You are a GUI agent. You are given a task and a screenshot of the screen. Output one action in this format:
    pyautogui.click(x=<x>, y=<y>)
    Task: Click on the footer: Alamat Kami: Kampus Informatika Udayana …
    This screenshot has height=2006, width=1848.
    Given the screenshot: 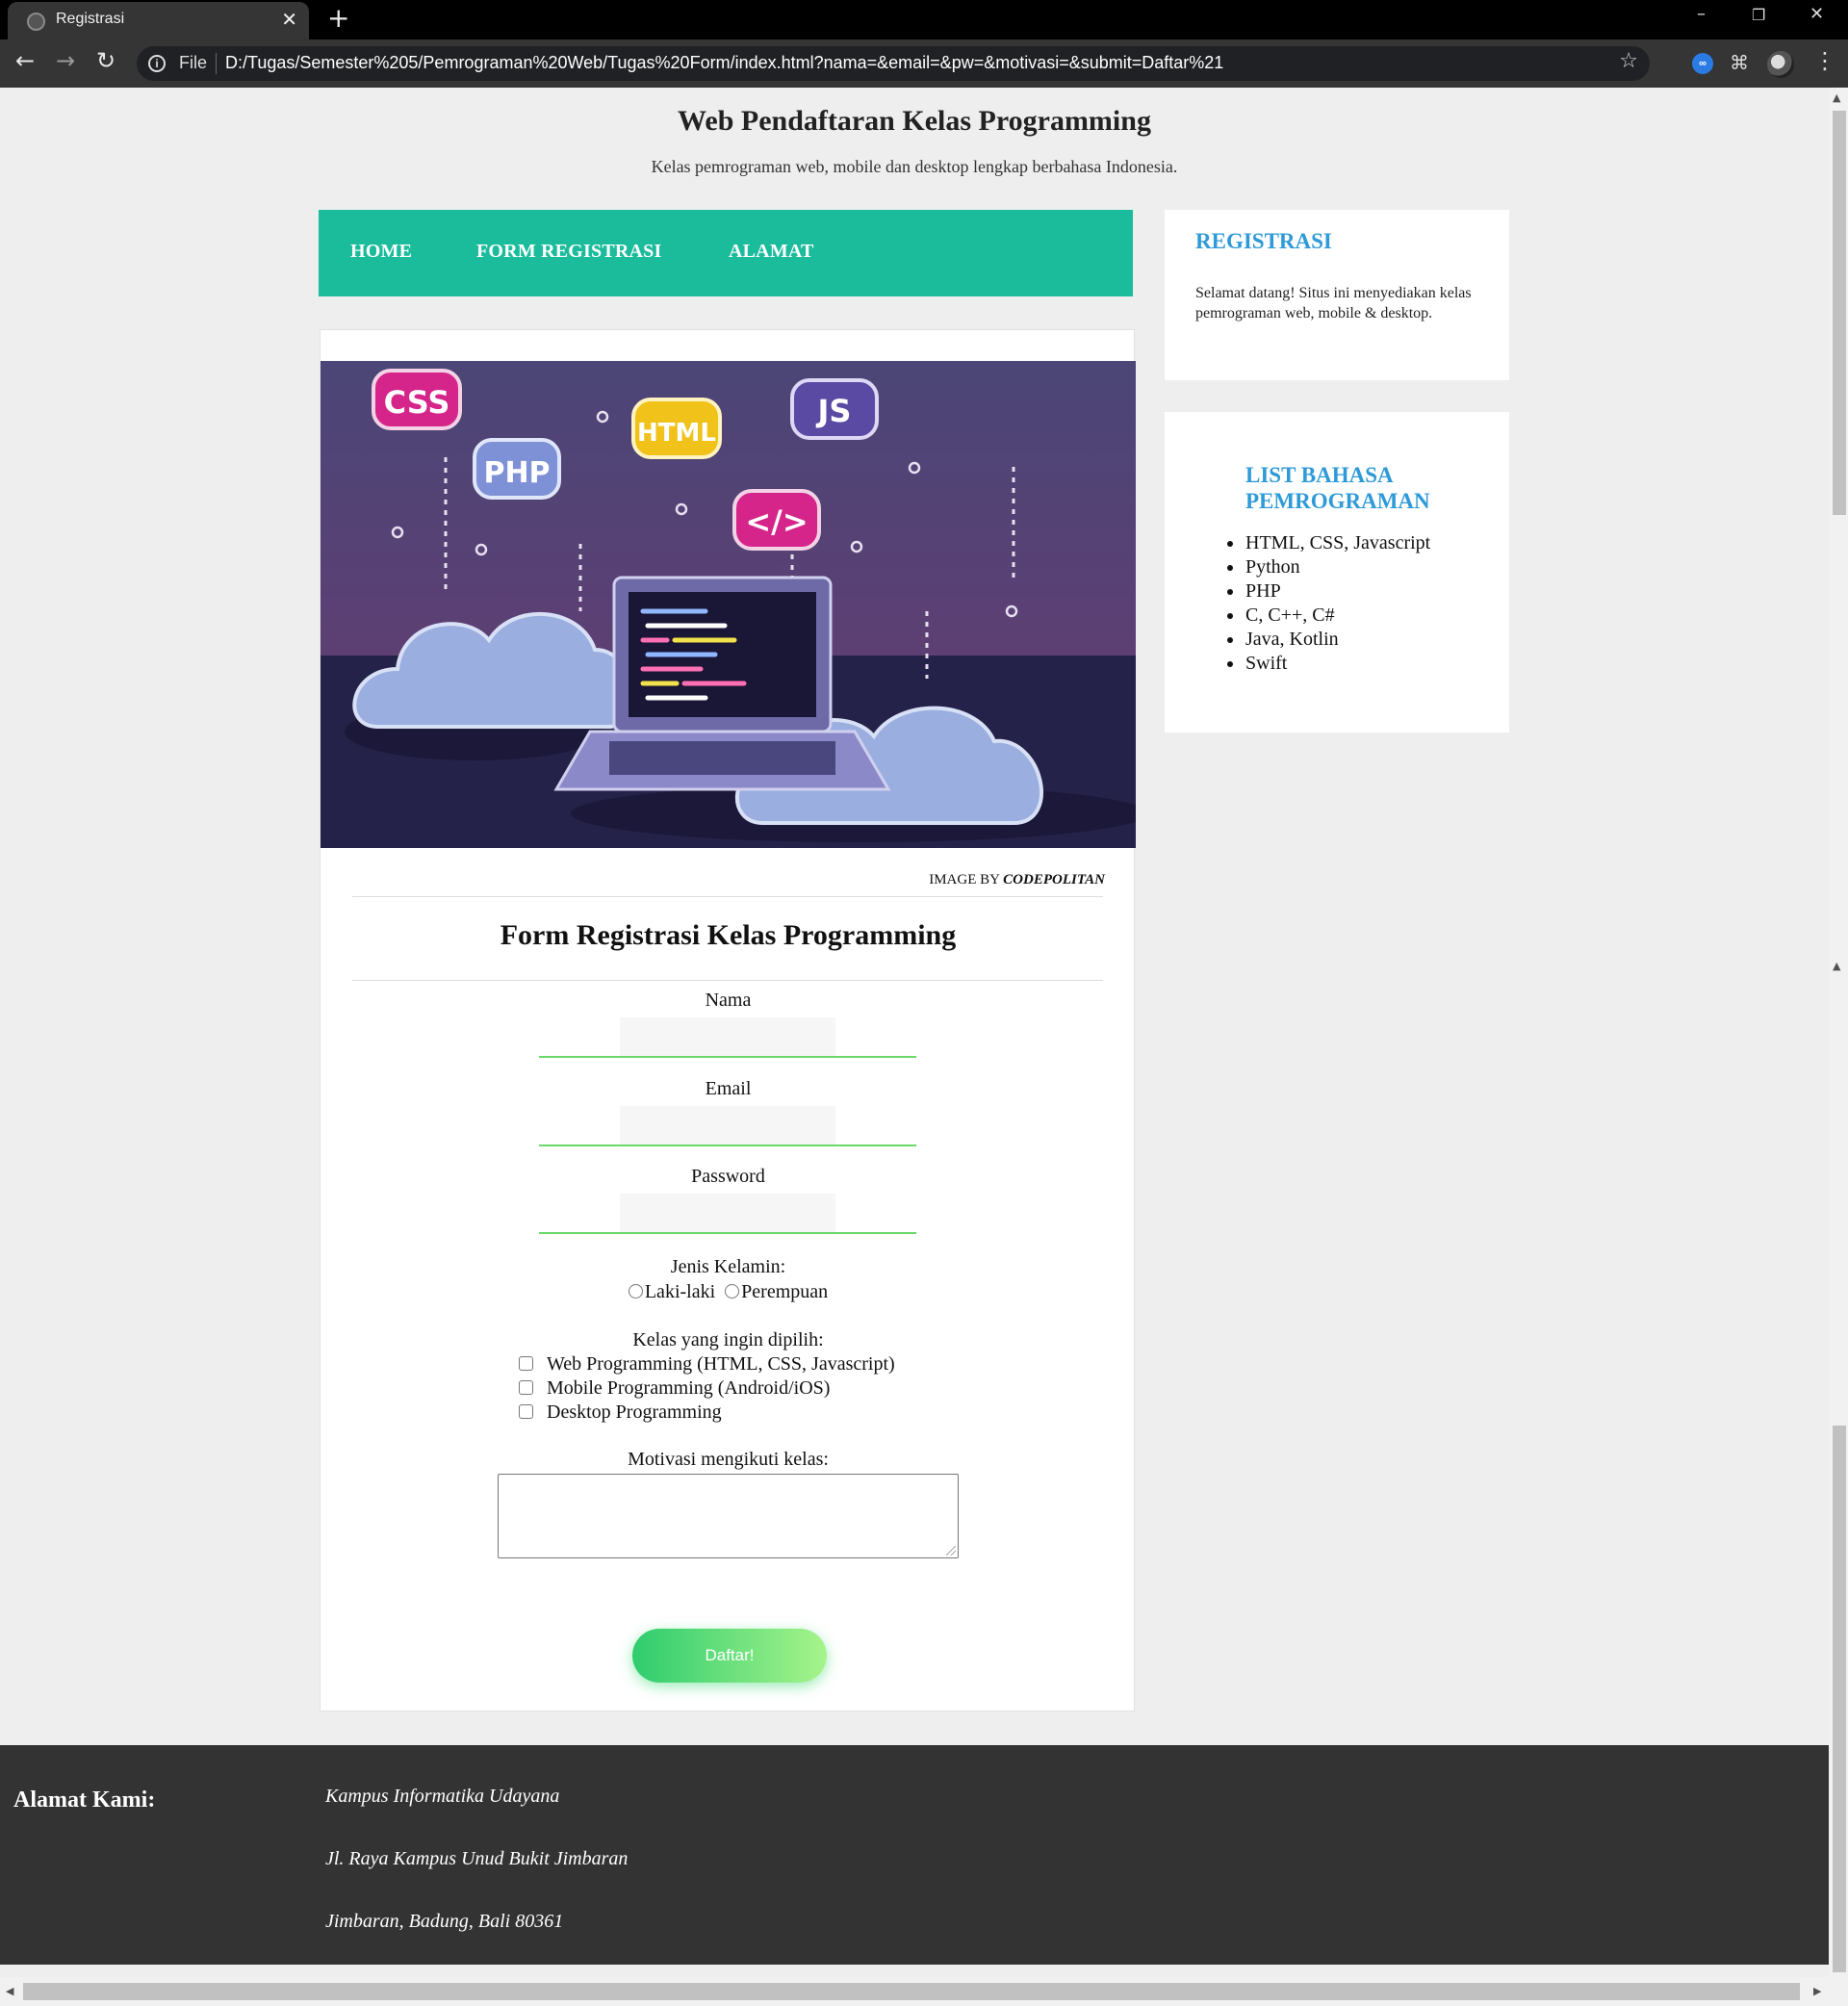 What is the action you would take?
    pyautogui.click(x=914, y=1855)
    